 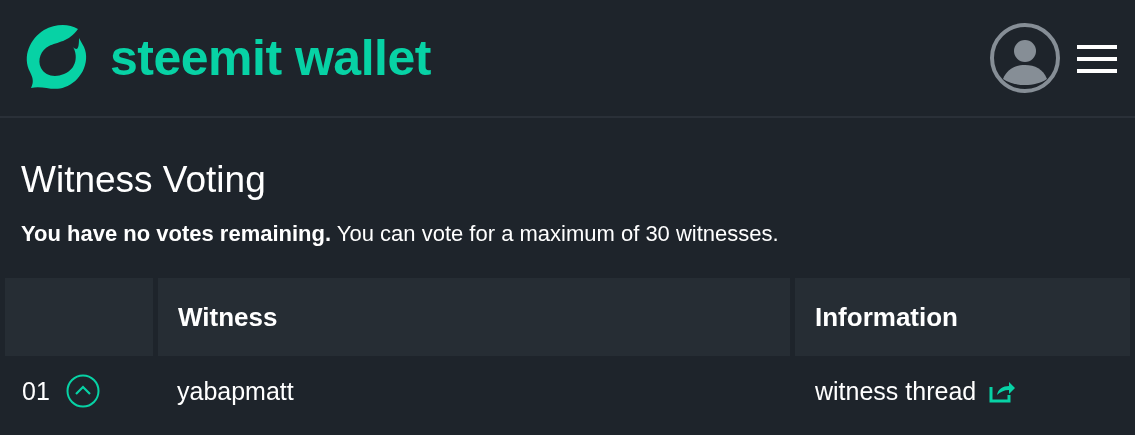 What do you see at coordinates (1025, 58) in the screenshot?
I see `user-avatar-icon` at bounding box center [1025, 58].